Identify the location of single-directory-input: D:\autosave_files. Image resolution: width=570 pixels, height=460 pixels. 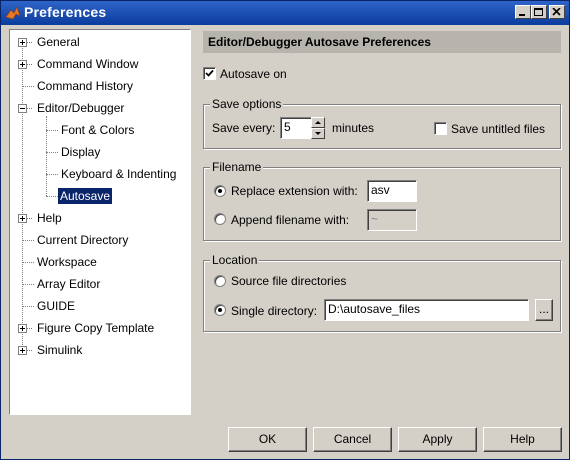
(426, 310).